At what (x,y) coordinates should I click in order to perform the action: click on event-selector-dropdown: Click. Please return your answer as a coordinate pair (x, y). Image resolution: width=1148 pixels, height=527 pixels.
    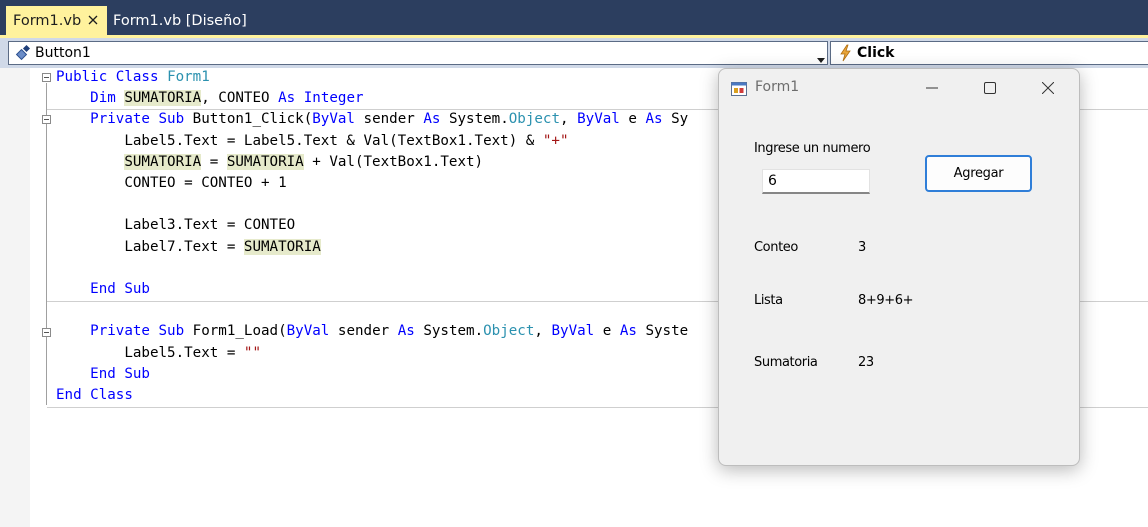
    Looking at the image, I should click on (989, 53).